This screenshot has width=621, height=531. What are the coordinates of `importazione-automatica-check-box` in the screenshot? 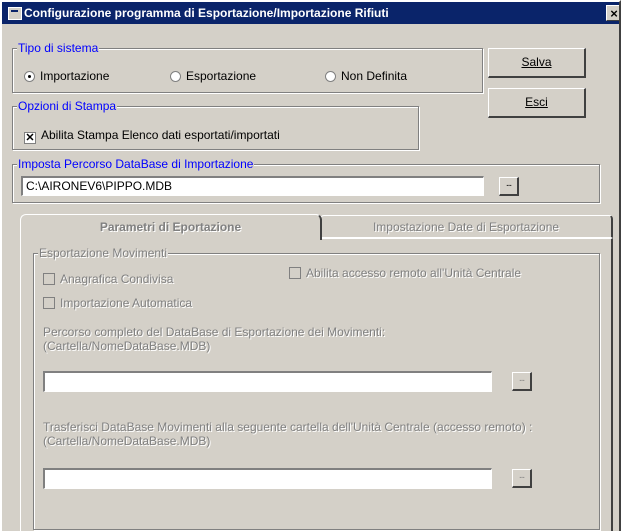 It's located at (49, 303).